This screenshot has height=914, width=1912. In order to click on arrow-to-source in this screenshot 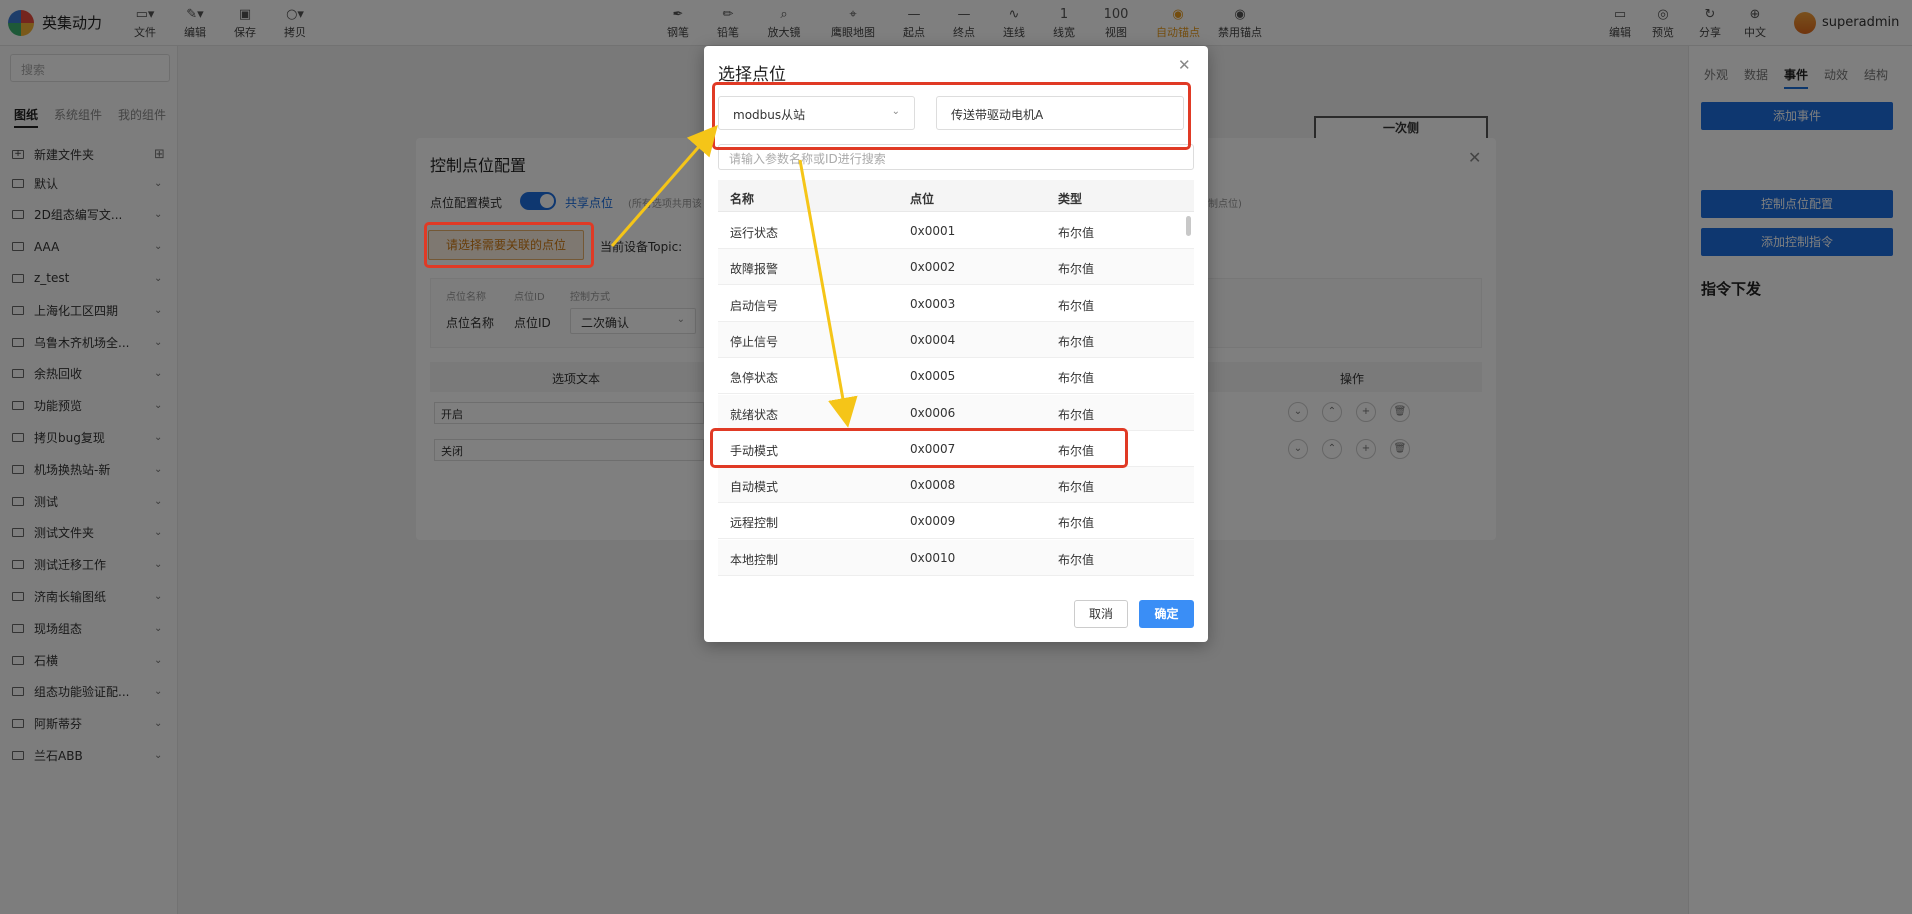, I will do `click(664, 185)`.